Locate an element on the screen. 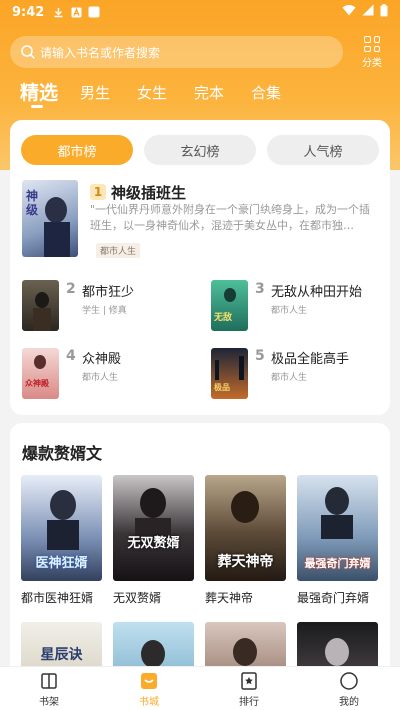 The height and width of the screenshot is (710, 400). book-title: 葬天神帝 is located at coordinates (229, 597).